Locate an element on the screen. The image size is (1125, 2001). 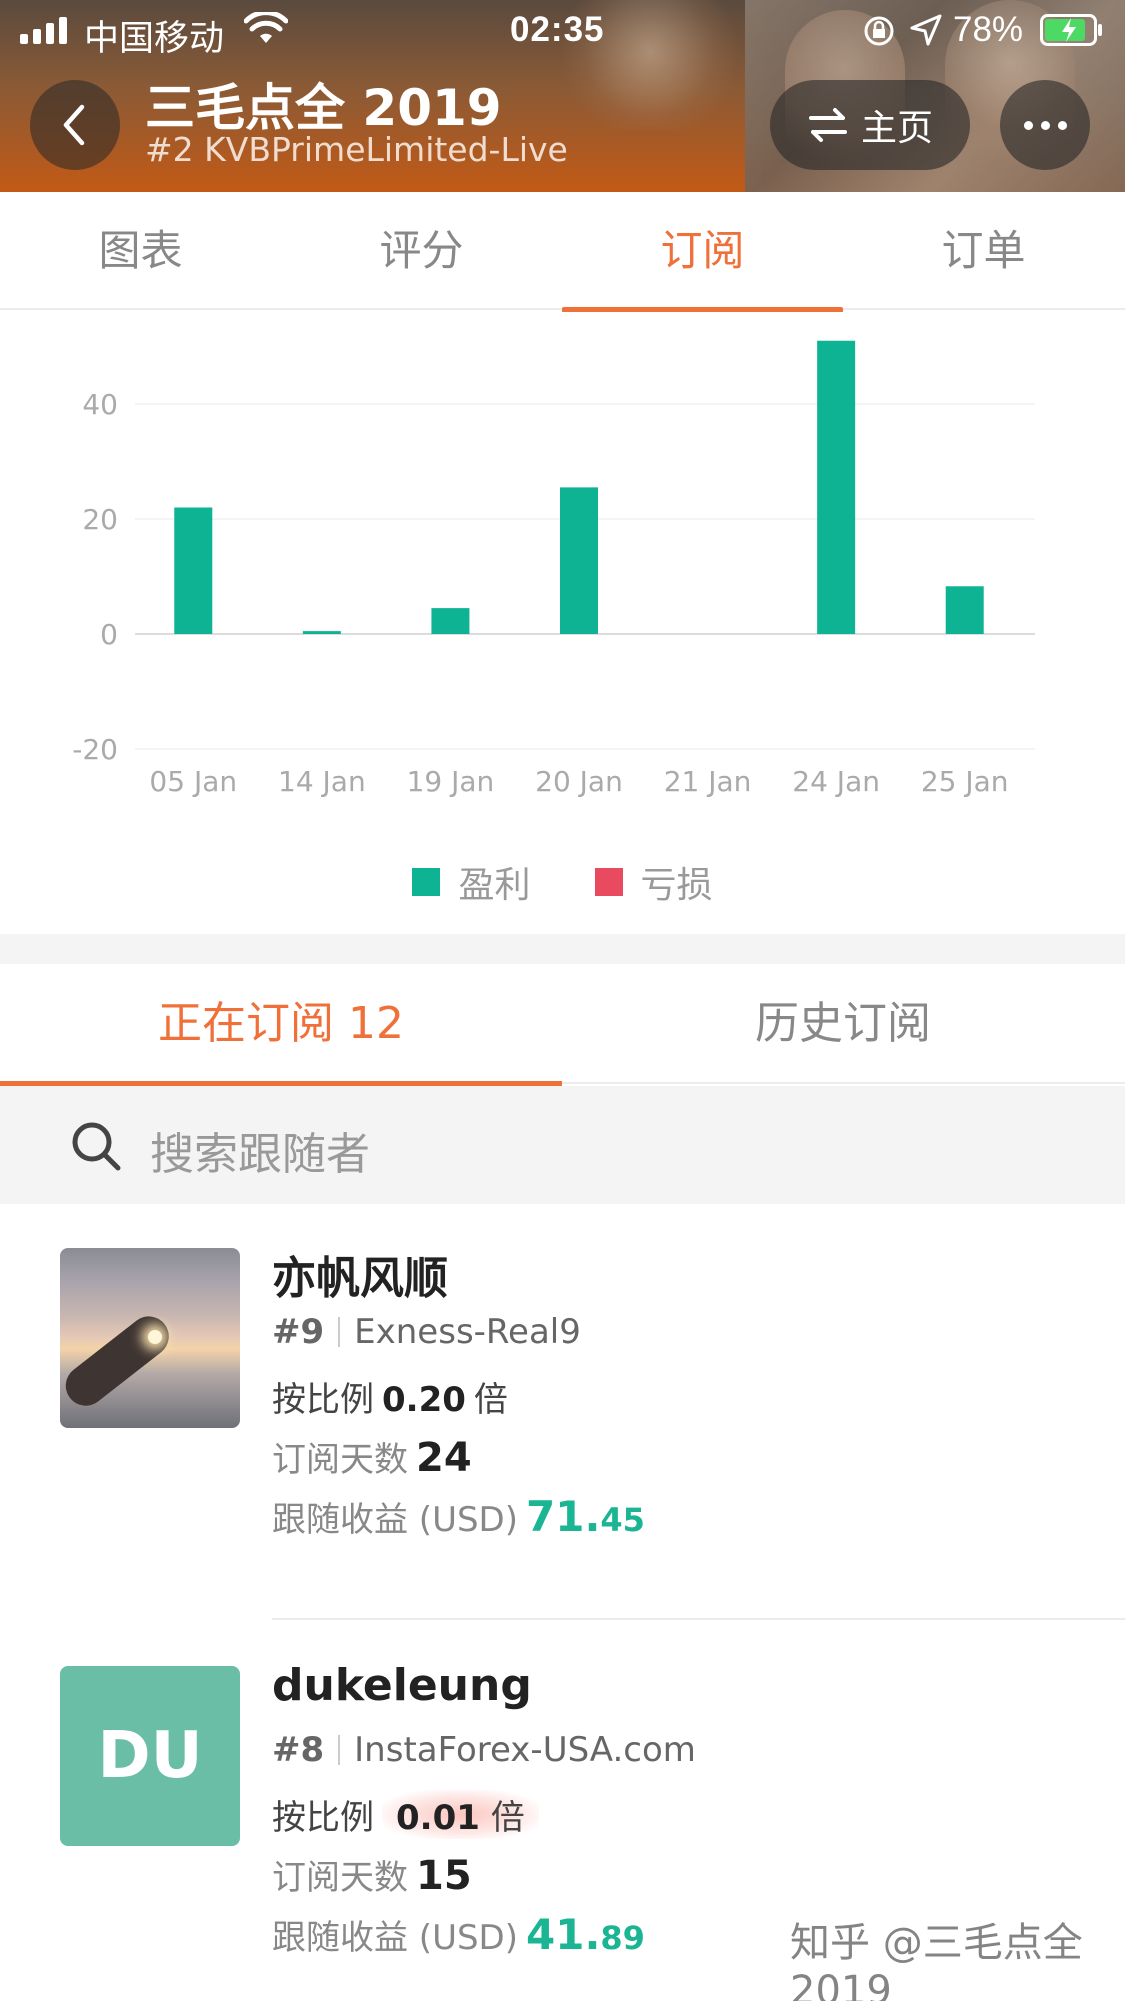
subscriber-rank: #9 is located at coordinates (298, 1332).